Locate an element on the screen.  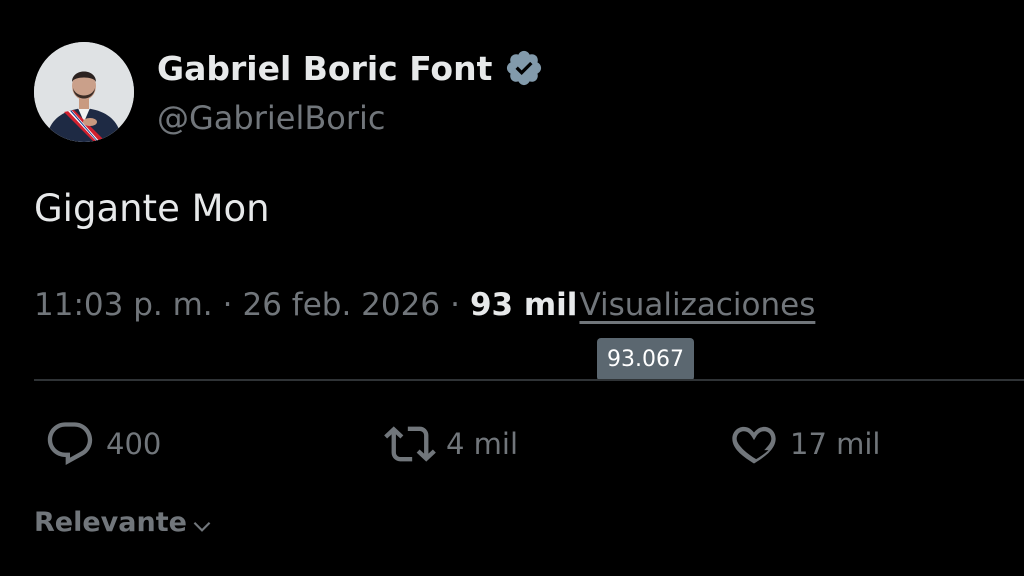
retweet-icon is located at coordinates (410, 444).